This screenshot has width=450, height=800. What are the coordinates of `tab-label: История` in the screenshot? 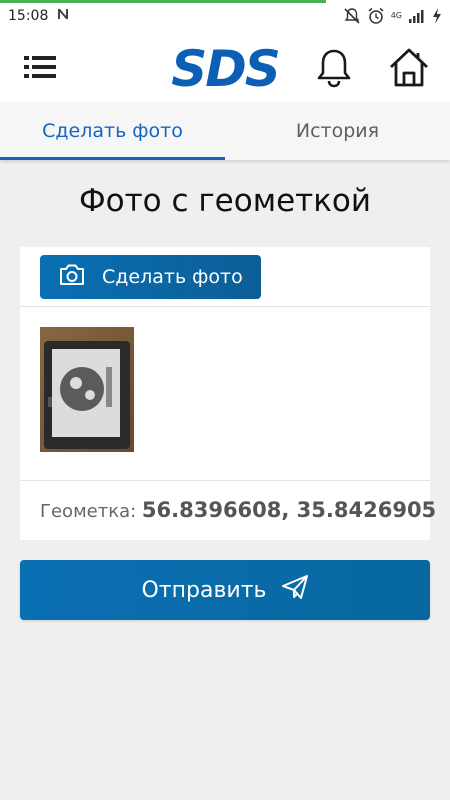 It's located at (337, 131).